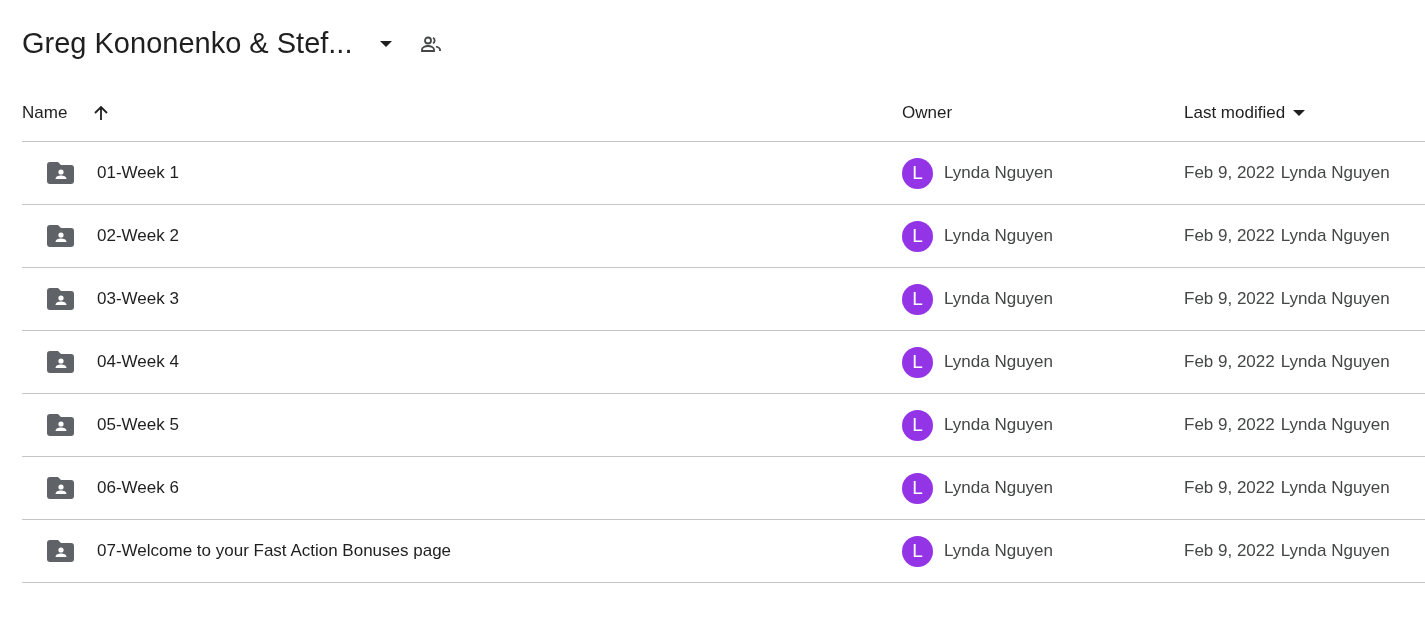 The image size is (1425, 637). What do you see at coordinates (101, 113) in the screenshot?
I see `sort-up-arrow-icon` at bounding box center [101, 113].